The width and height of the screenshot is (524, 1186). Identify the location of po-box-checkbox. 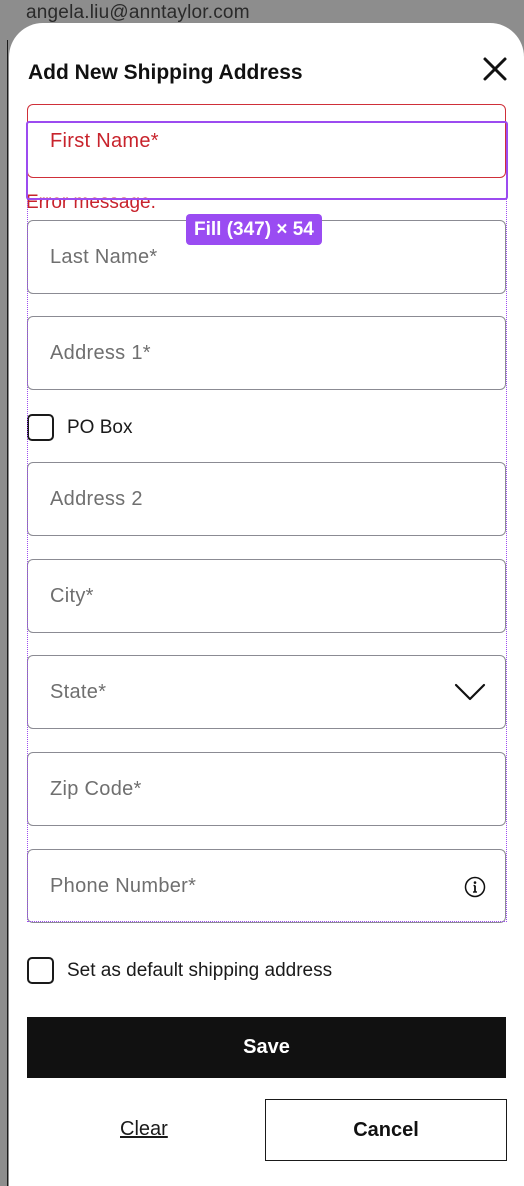
(40, 427).